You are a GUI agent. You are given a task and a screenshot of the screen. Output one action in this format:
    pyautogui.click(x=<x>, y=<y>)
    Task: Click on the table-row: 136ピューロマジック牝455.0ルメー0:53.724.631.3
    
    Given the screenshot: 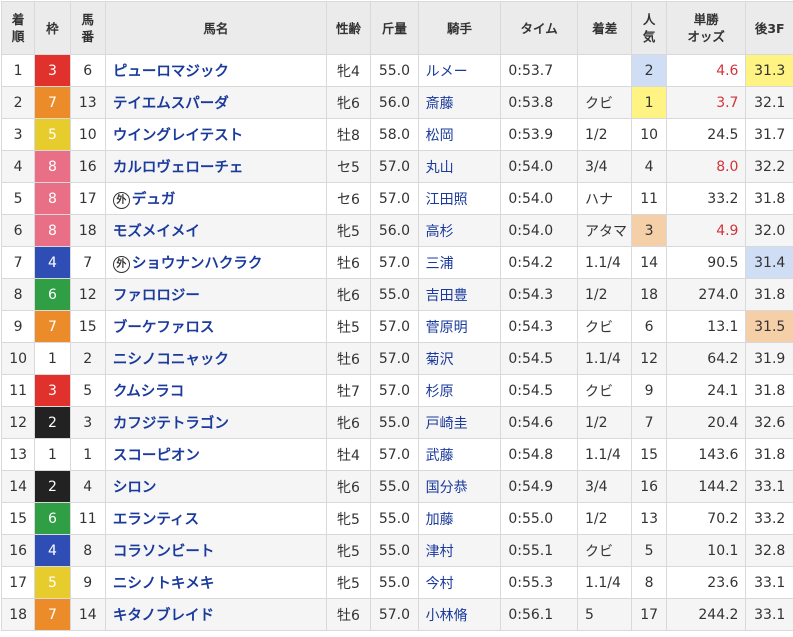 What is the action you would take?
    pyautogui.click(x=397, y=71)
    